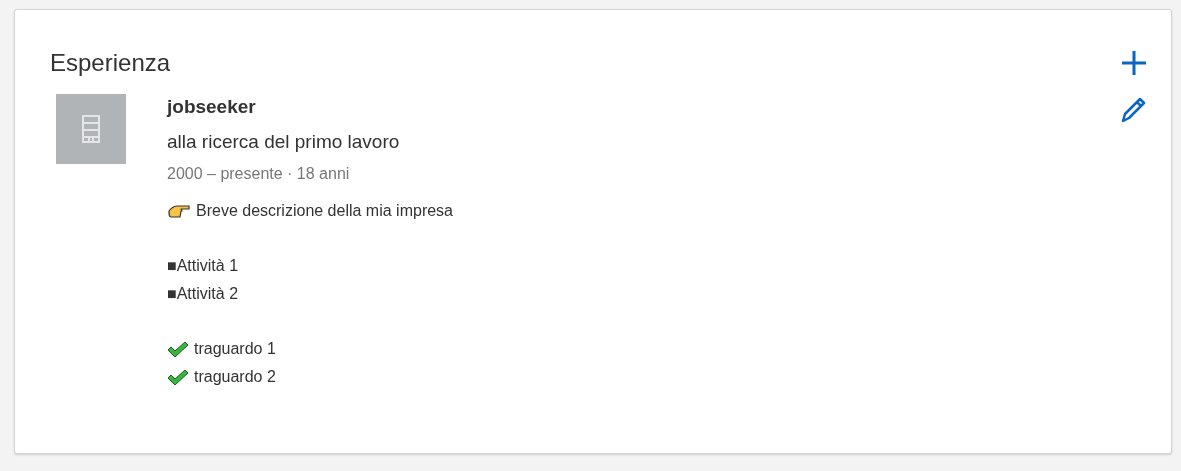 This screenshot has height=471, width=1181. Describe the element at coordinates (203, 294) in the screenshot. I see `description-line: ■Attività 2` at that location.